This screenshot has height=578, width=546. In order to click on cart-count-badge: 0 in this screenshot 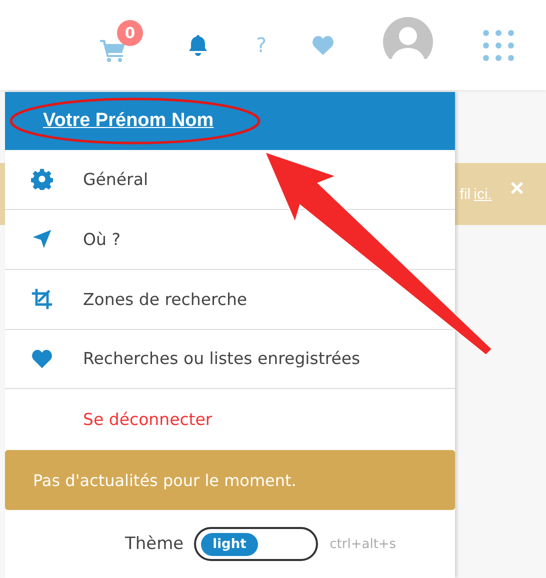, I will do `click(130, 33)`.